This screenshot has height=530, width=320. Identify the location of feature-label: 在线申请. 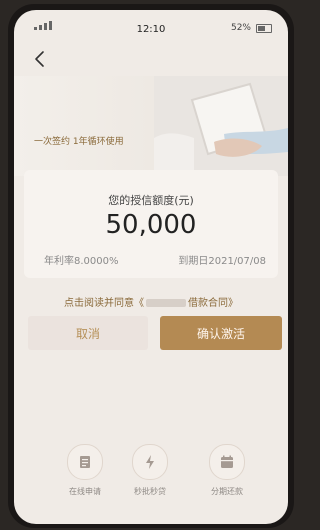
(85, 491).